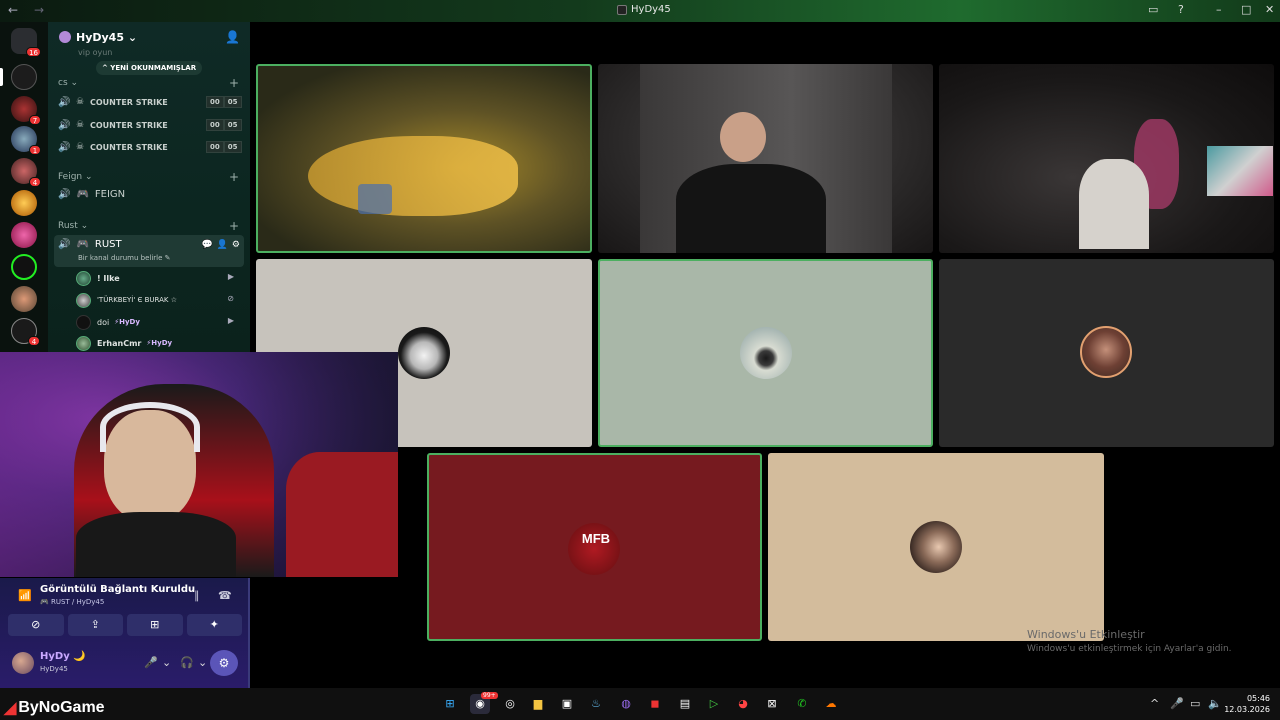  Describe the element at coordinates (103, 322) in the screenshot. I see `member-name: doi` at that location.